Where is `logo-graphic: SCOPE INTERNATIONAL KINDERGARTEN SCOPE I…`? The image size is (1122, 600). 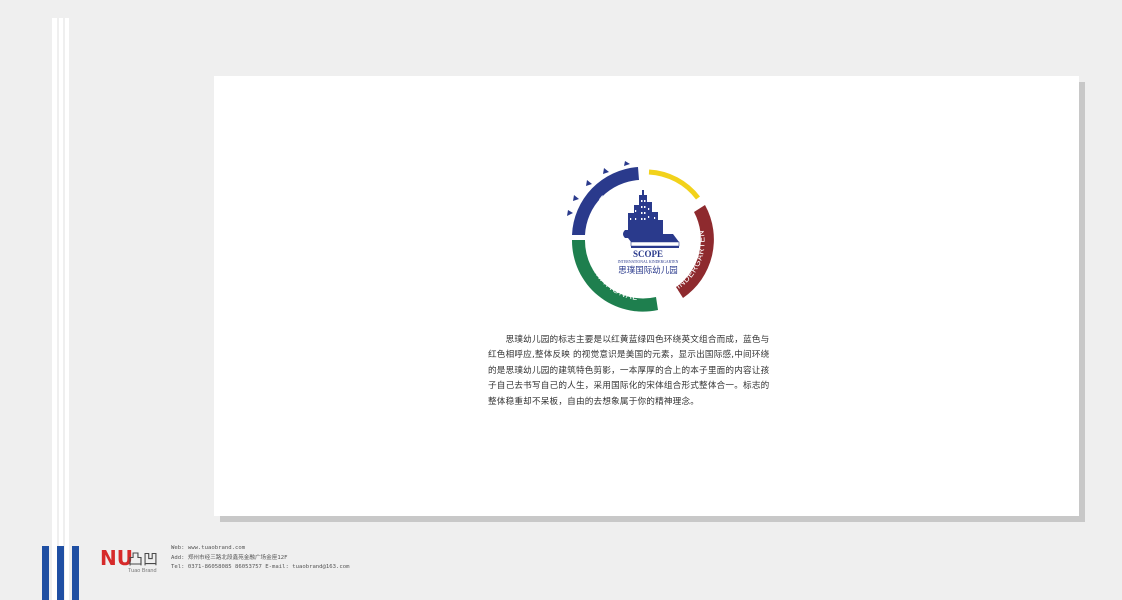 logo-graphic: SCOPE INTERNATIONAL KINDERGARTEN SCOPE I… is located at coordinates (640, 236).